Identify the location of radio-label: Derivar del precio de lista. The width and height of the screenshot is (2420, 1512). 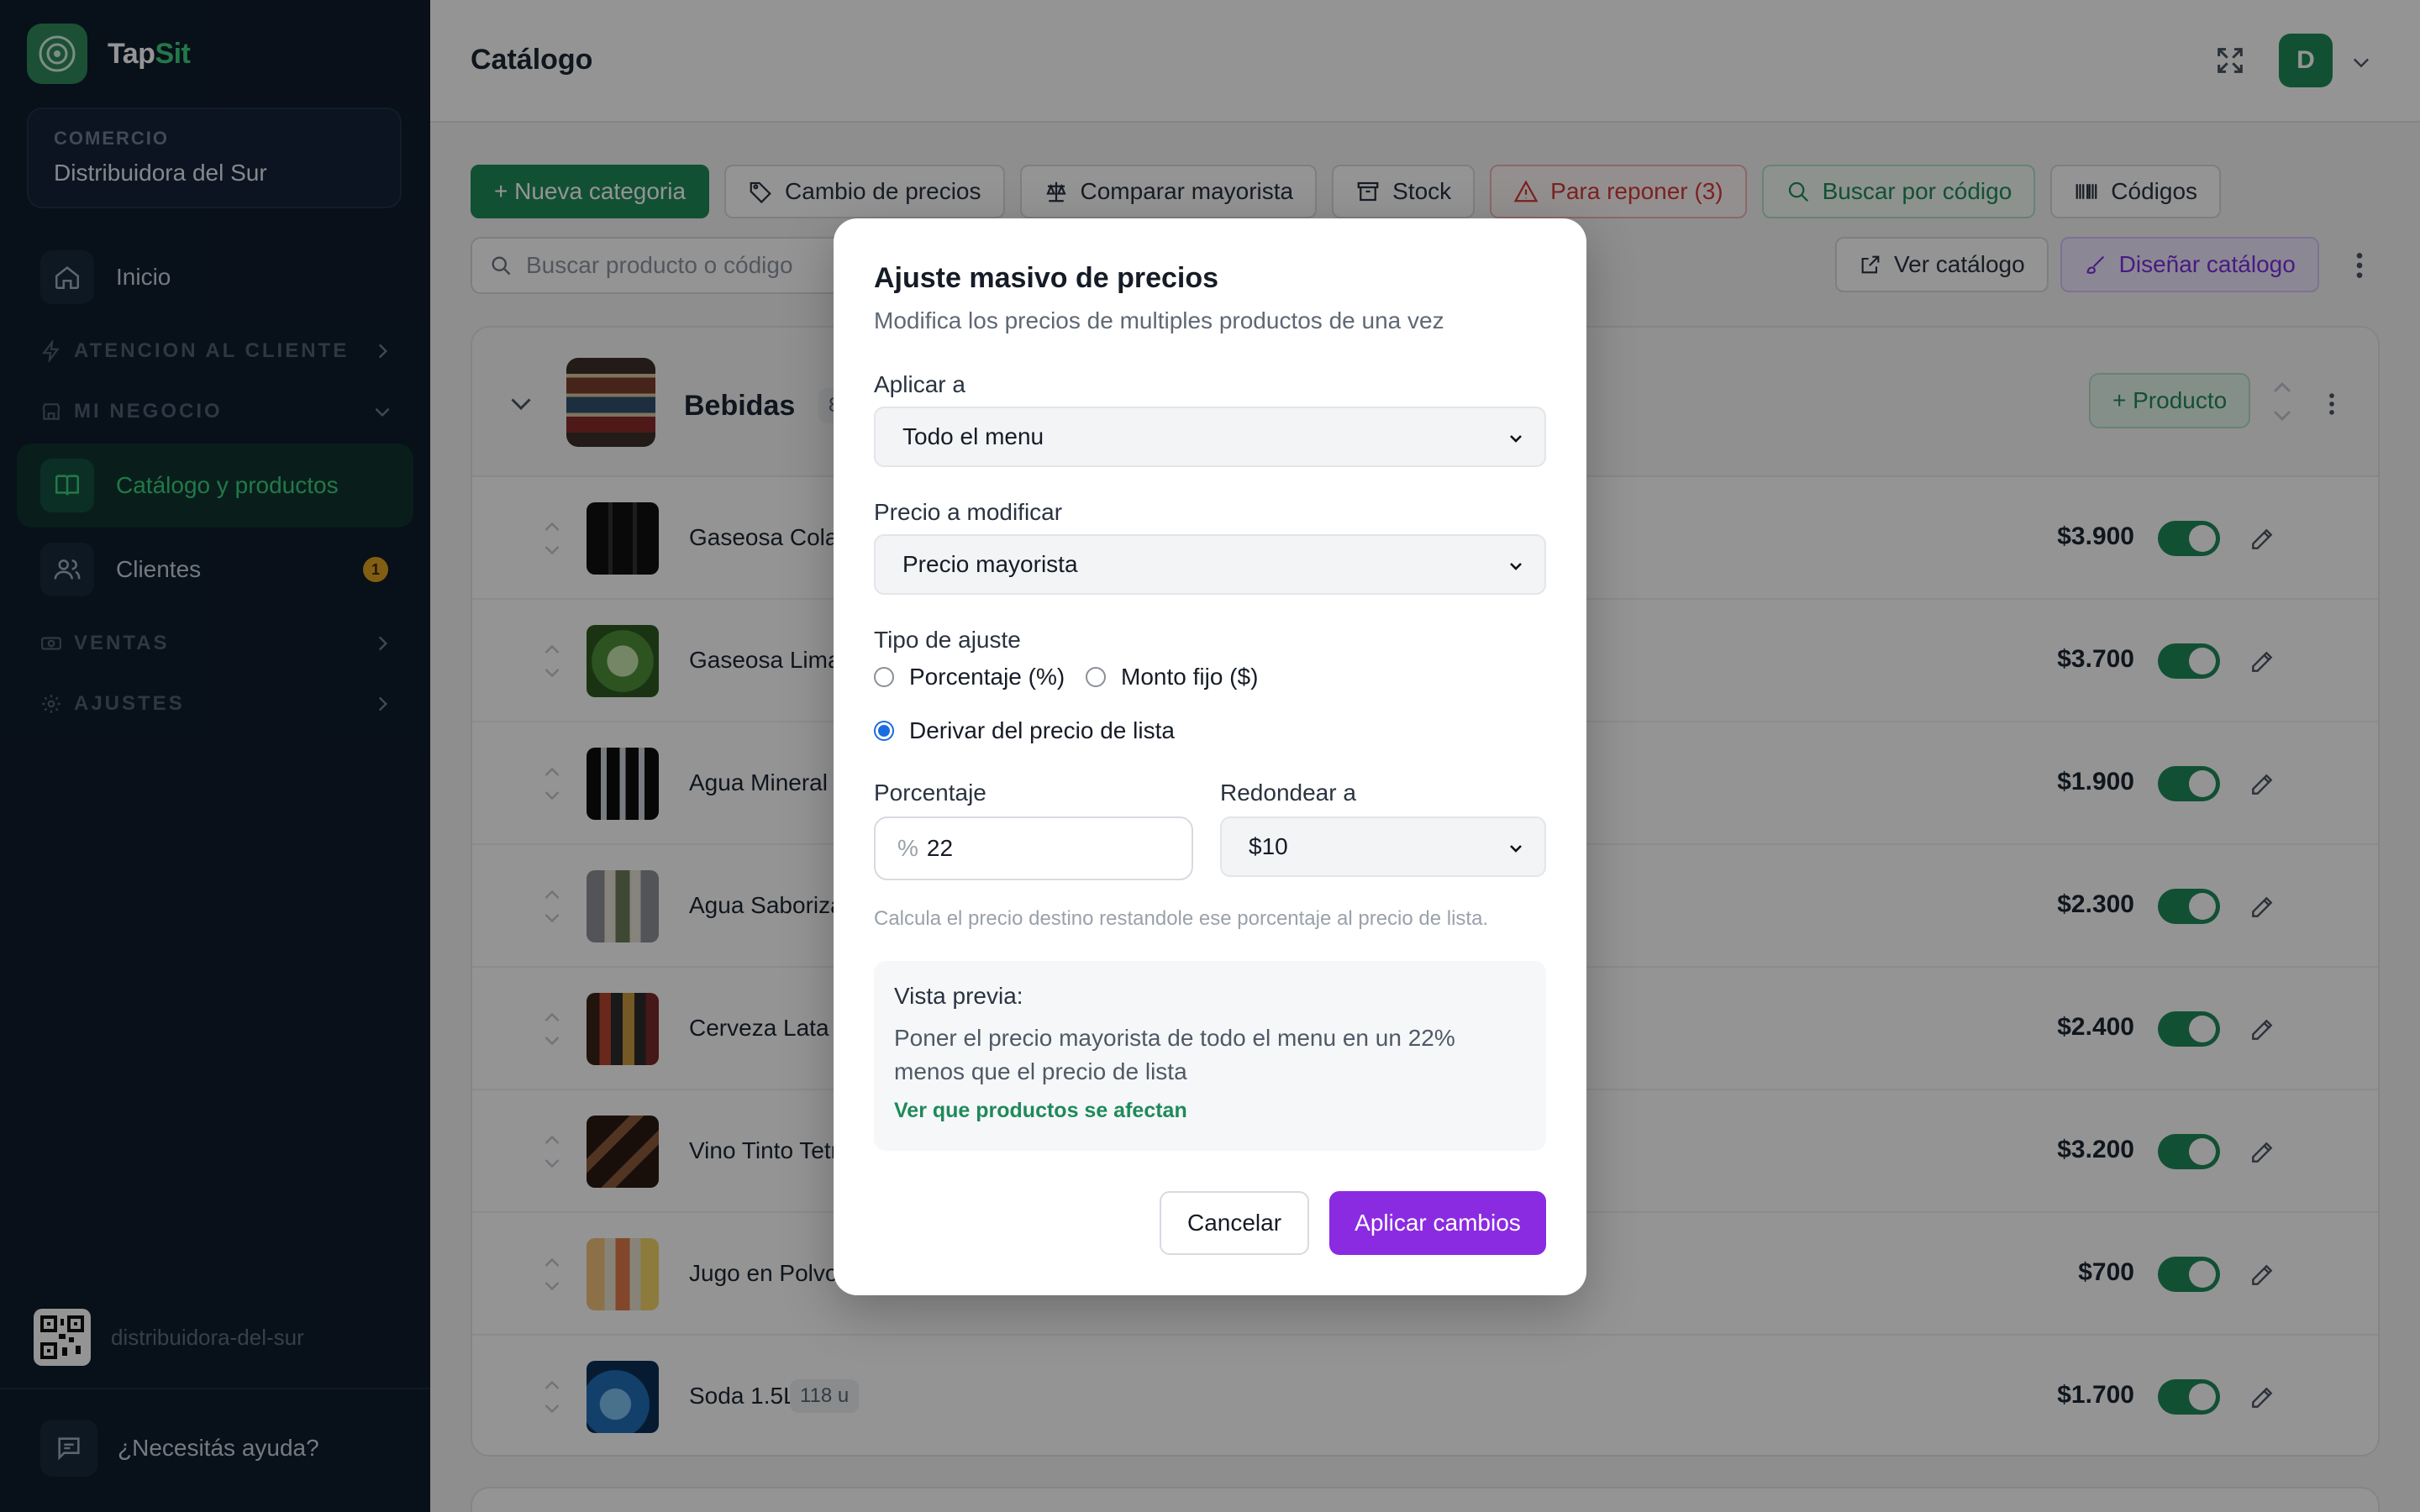
(1042, 730).